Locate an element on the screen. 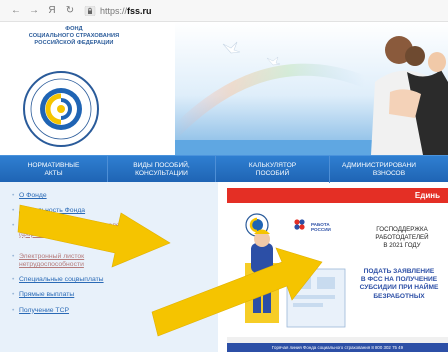 Image resolution: width=448 pixels, height=352 pixels. menu-item-label: ВЗНОСОВ is located at coordinates (389, 173).